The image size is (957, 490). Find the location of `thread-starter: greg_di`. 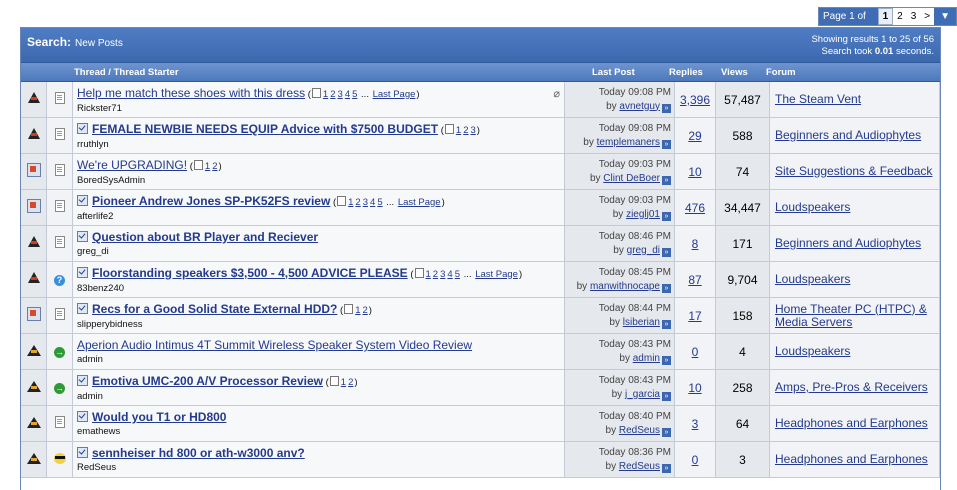

thread-starter: greg_di is located at coordinates (320, 251).